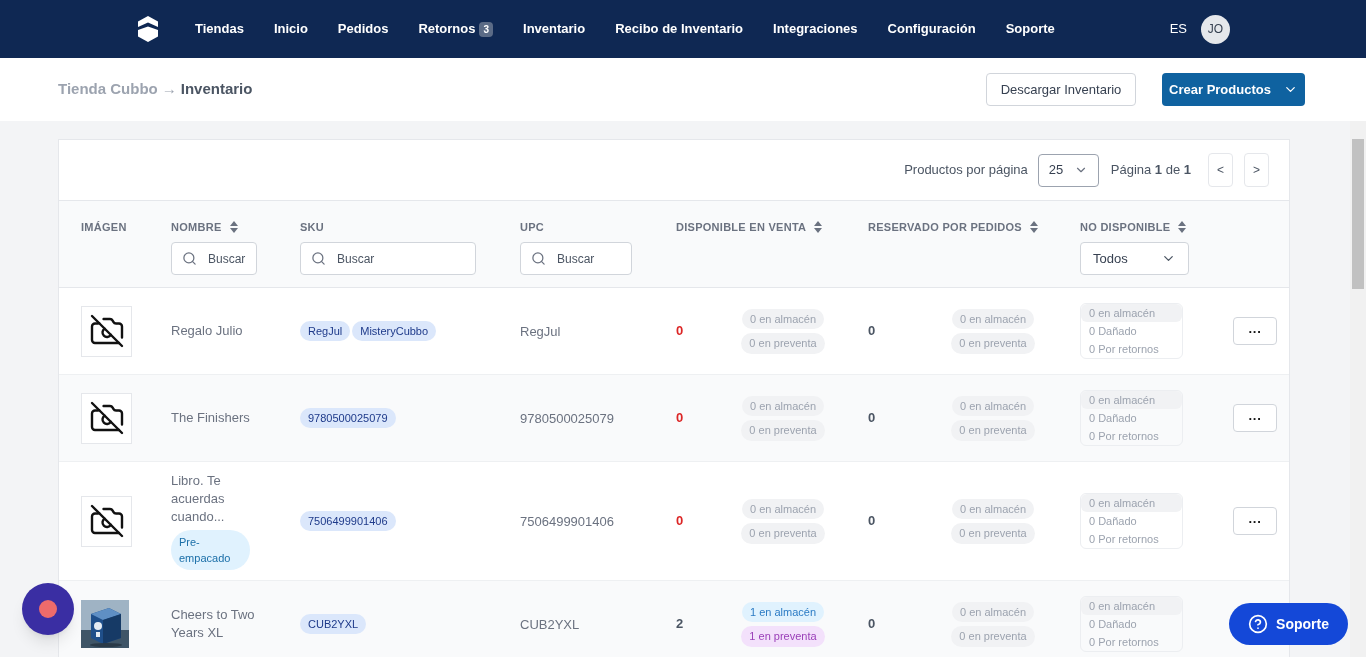  Describe the element at coordinates (210, 550) in the screenshot. I see `product-tag: Pre-empacado` at that location.